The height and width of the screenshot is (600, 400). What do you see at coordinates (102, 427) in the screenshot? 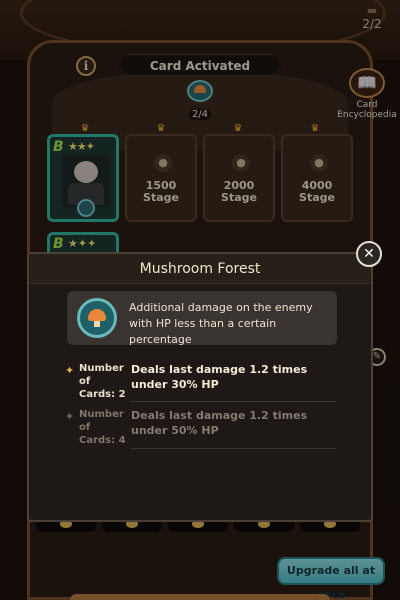
I see `tier-label: Number of Cards: 4` at bounding box center [102, 427].